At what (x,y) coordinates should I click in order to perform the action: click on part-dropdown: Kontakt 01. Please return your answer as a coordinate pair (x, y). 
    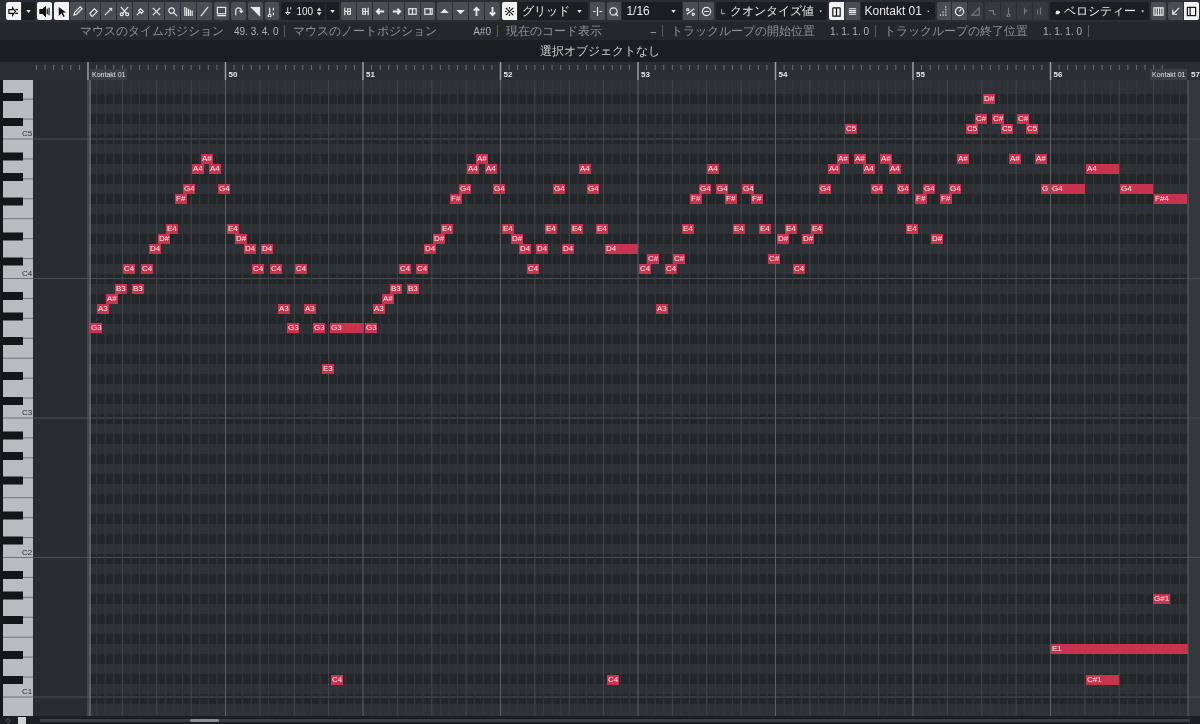
    Looking at the image, I should click on (897, 11).